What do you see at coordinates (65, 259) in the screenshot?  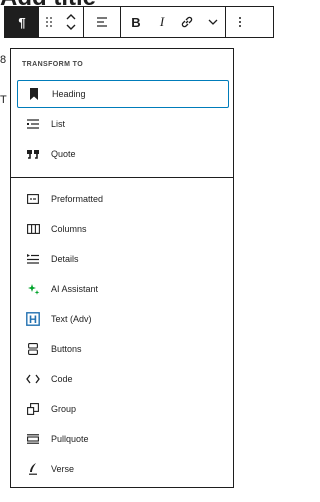 I see `menu-item-label: Details` at bounding box center [65, 259].